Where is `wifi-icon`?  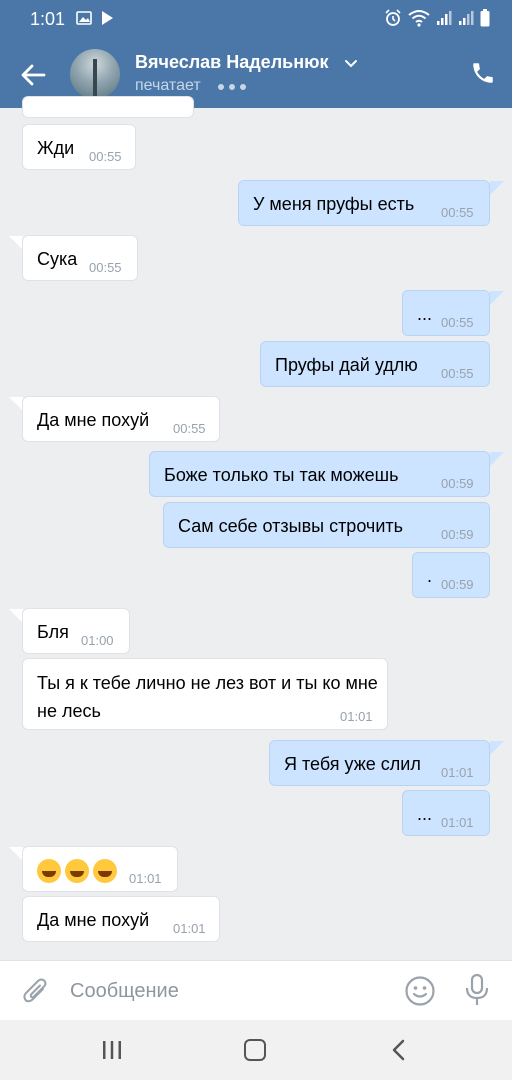 wifi-icon is located at coordinates (419, 18).